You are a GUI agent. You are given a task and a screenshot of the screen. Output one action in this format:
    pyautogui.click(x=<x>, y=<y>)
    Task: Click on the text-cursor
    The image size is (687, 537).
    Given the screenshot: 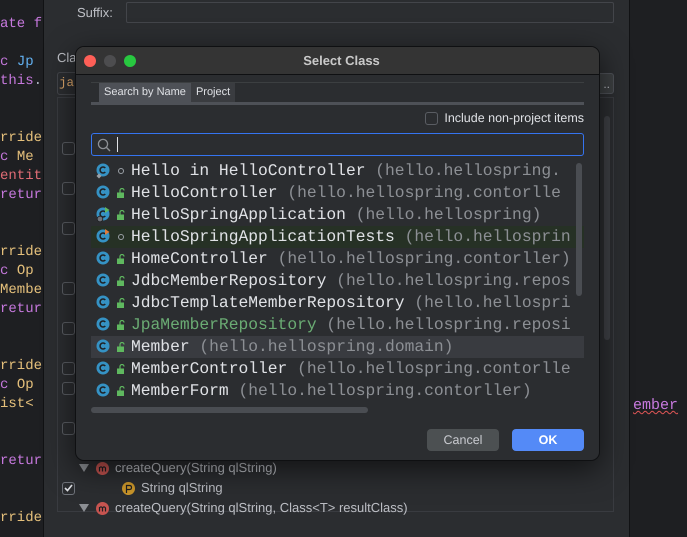 What is the action you would take?
    pyautogui.click(x=117, y=144)
    